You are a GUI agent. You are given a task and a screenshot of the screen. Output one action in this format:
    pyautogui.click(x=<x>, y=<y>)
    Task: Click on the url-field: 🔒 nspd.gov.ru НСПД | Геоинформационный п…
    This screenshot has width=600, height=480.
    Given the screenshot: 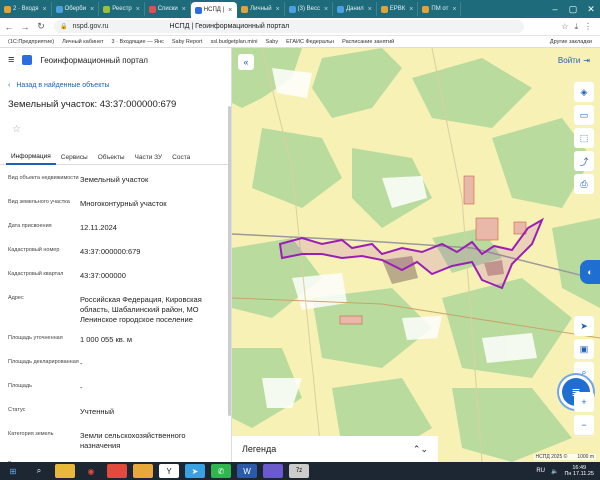 What is the action you would take?
    pyautogui.click(x=289, y=26)
    